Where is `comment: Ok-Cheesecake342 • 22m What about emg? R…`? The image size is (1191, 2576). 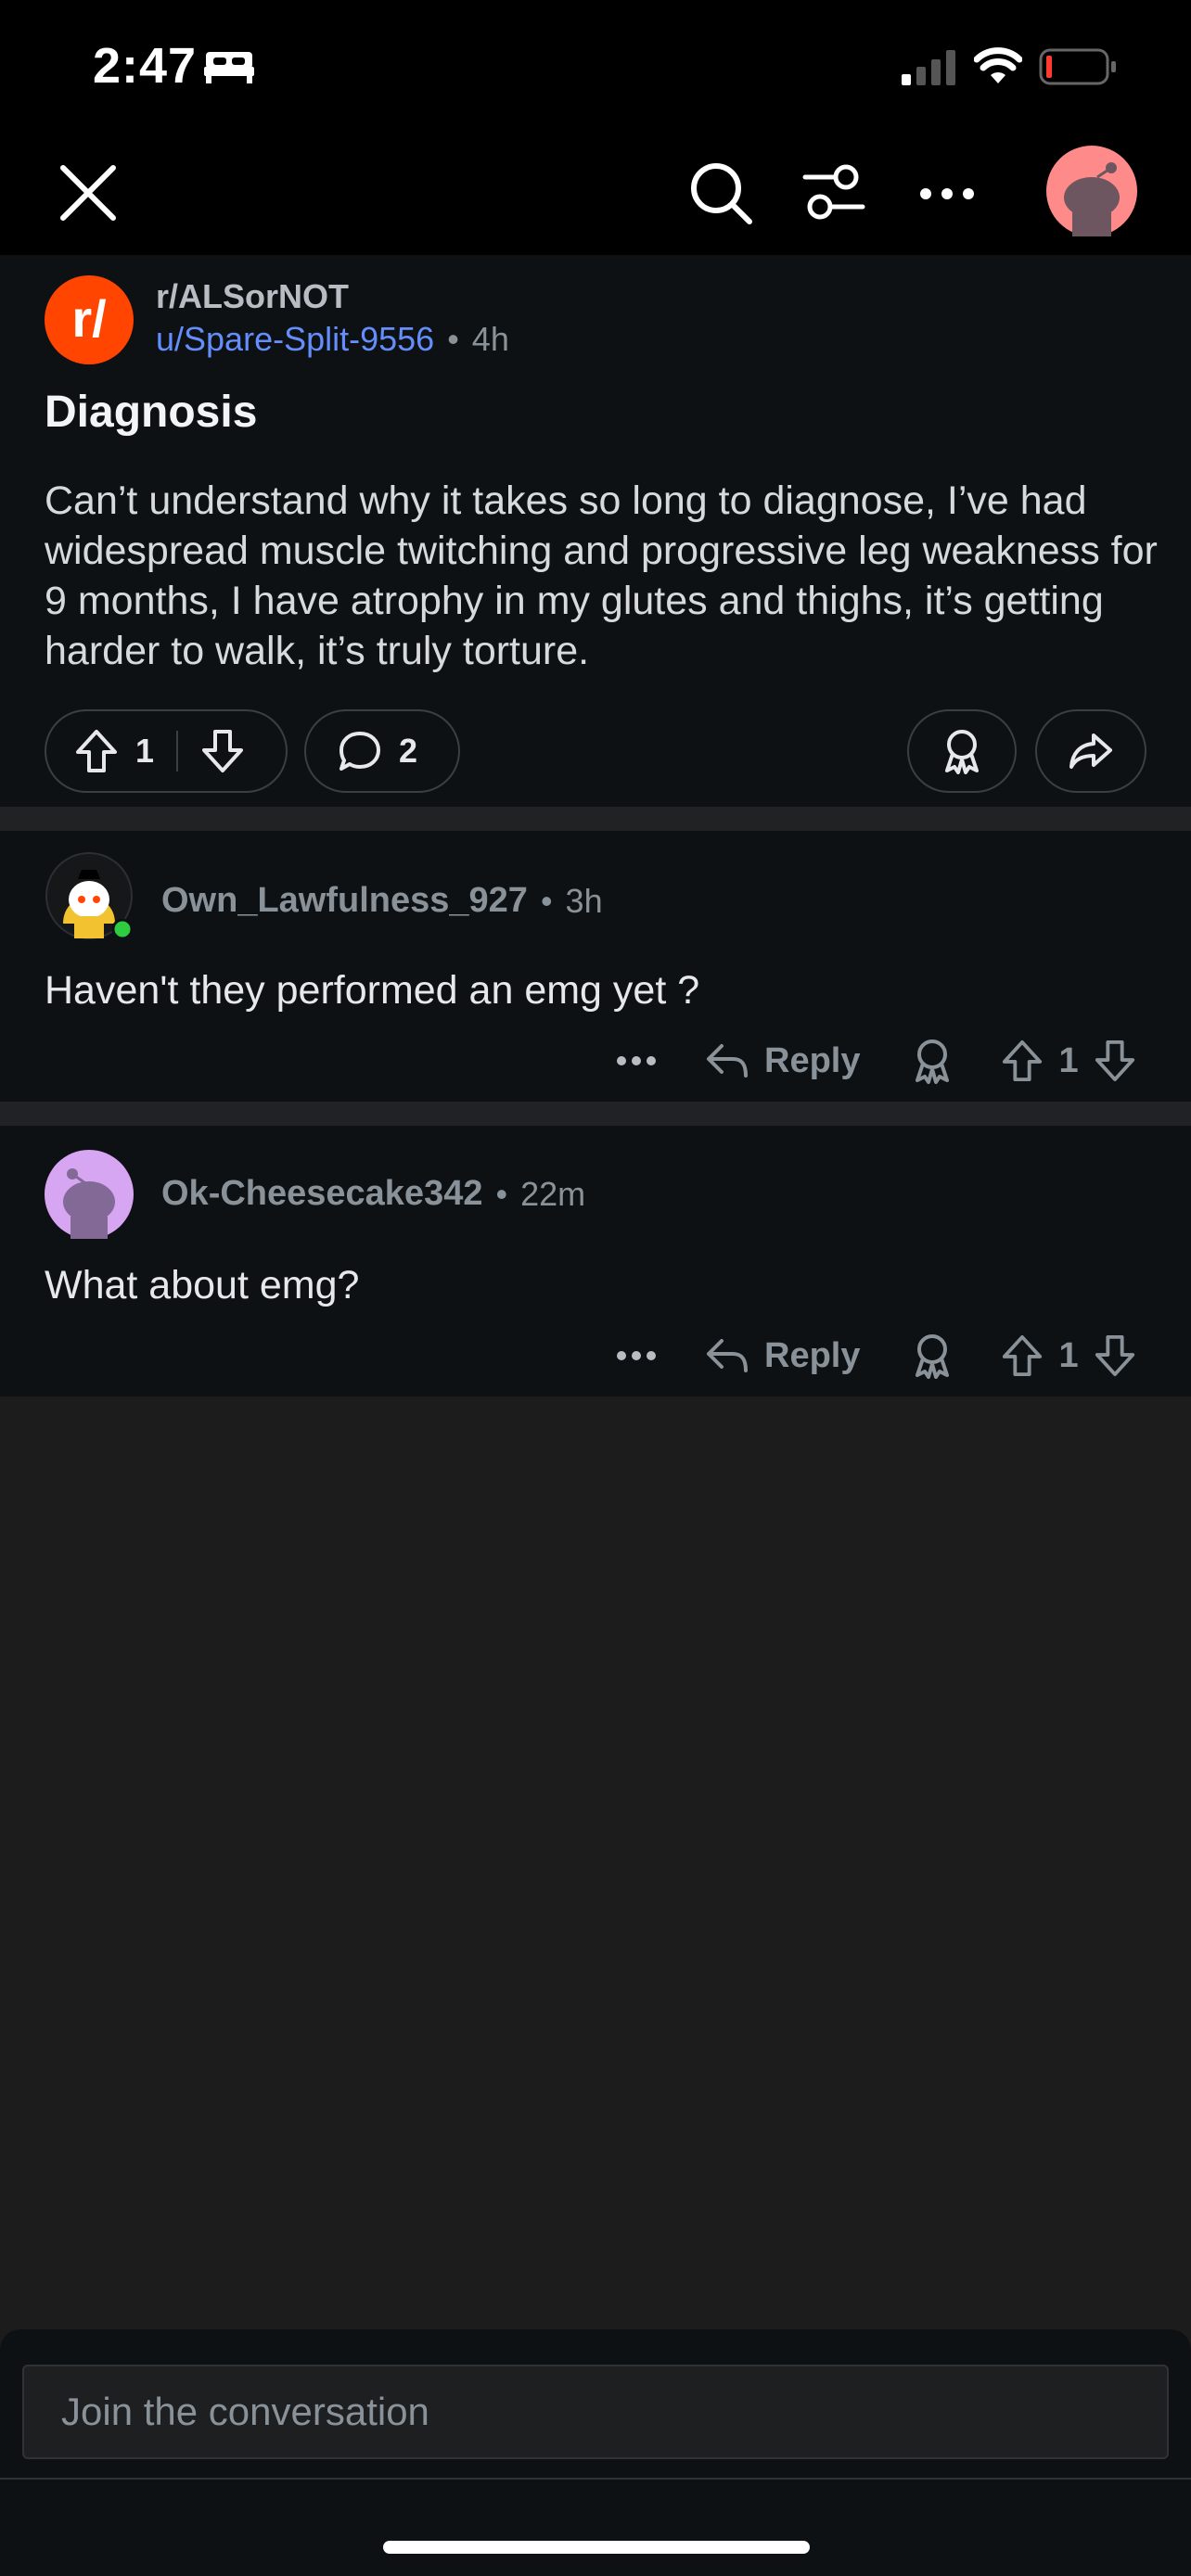 comment: Ok-Cheesecake342 • 22m What about emg? R… is located at coordinates (595, 1261).